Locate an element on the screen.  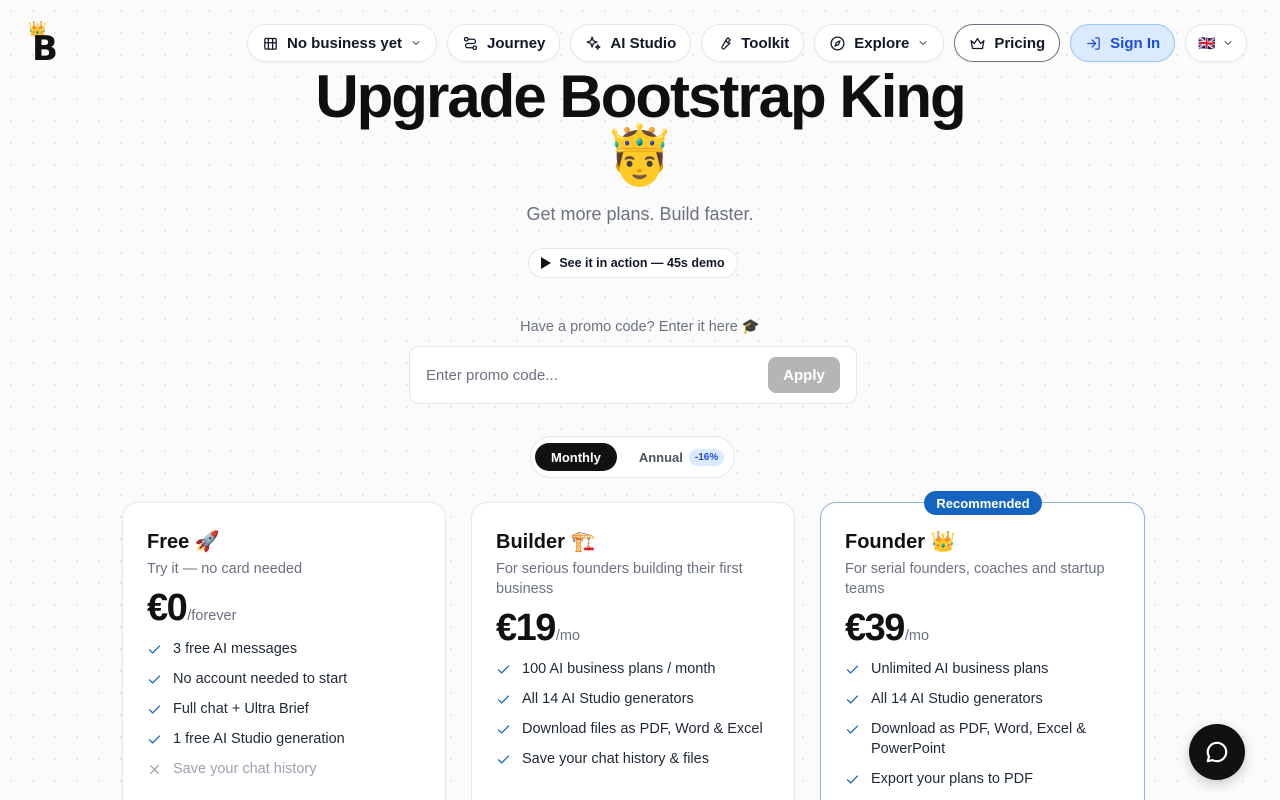
route-icon is located at coordinates (470, 43).